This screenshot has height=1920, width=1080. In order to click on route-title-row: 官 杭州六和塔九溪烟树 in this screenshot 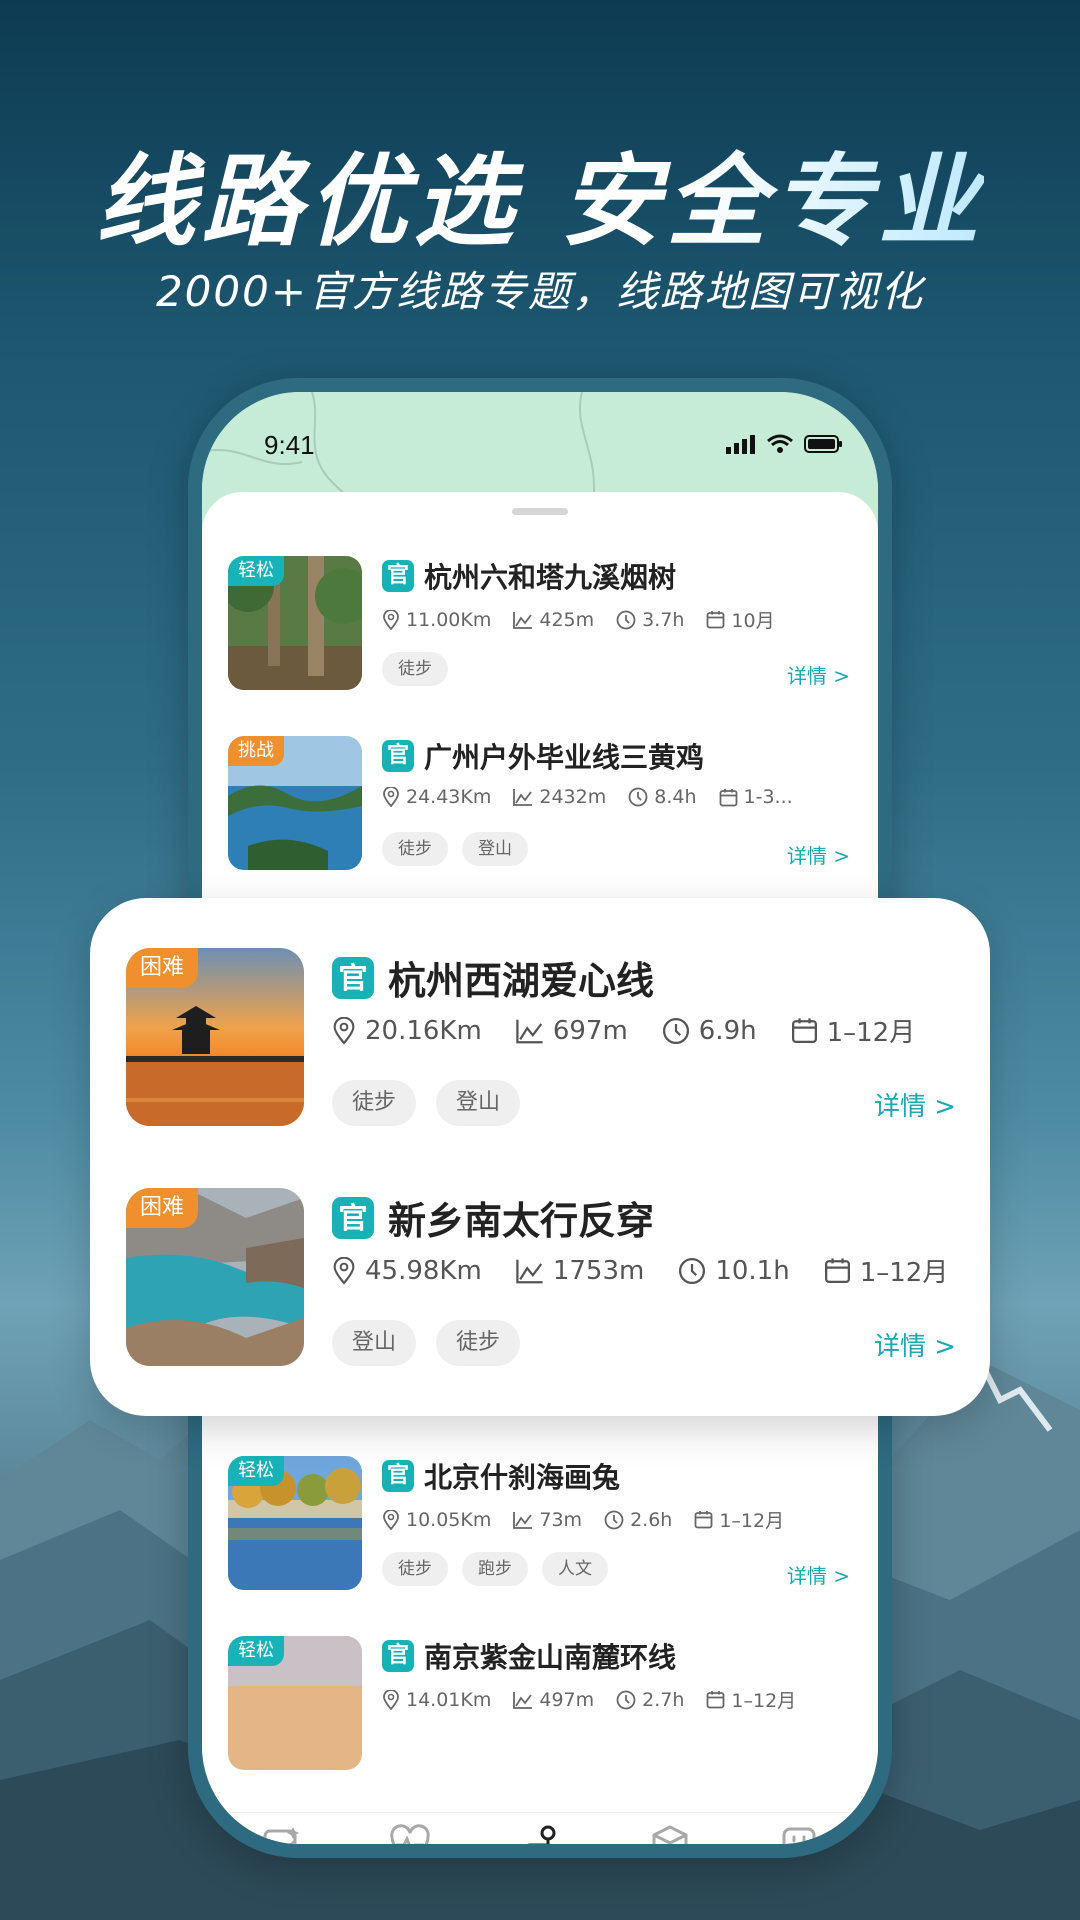, I will do `click(529, 576)`.